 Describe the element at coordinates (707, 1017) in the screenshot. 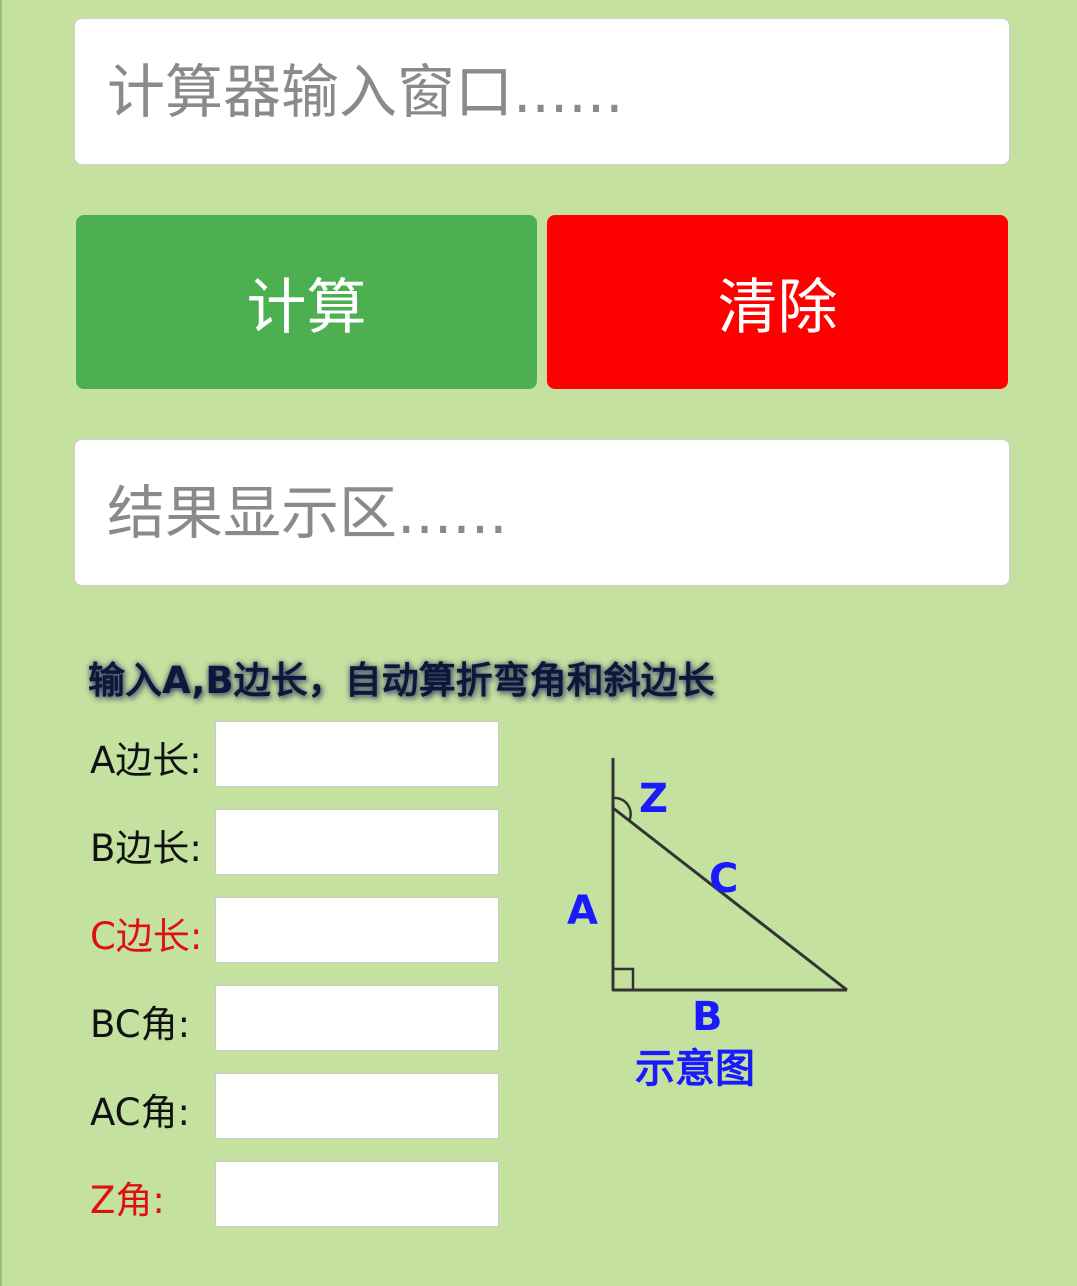

I see `label-b: B` at that location.